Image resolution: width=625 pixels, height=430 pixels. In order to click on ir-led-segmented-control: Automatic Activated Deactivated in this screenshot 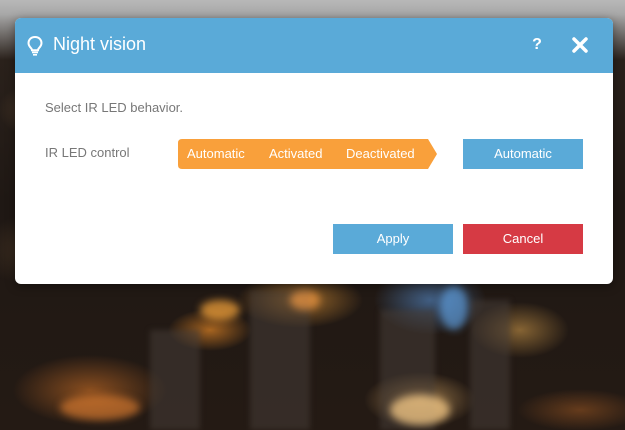, I will do `click(308, 154)`.